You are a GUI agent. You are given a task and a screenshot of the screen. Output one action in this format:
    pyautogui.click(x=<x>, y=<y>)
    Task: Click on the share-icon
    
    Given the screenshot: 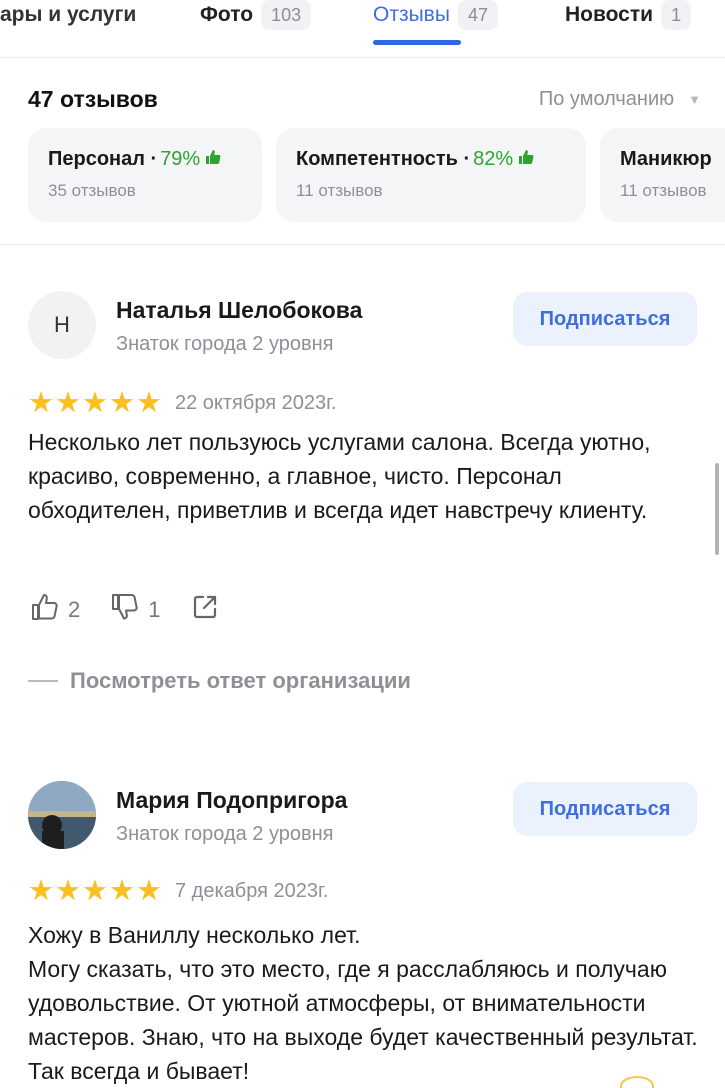 What is the action you would take?
    pyautogui.click(x=205, y=610)
    